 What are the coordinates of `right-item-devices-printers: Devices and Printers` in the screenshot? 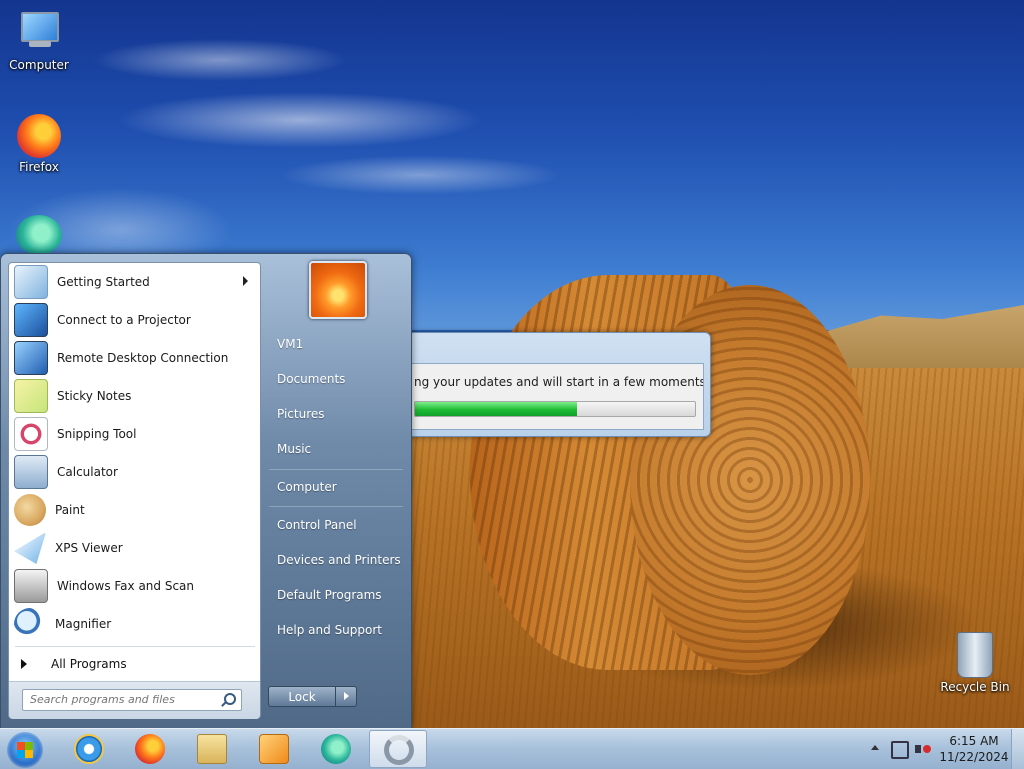 It's located at (336, 560).